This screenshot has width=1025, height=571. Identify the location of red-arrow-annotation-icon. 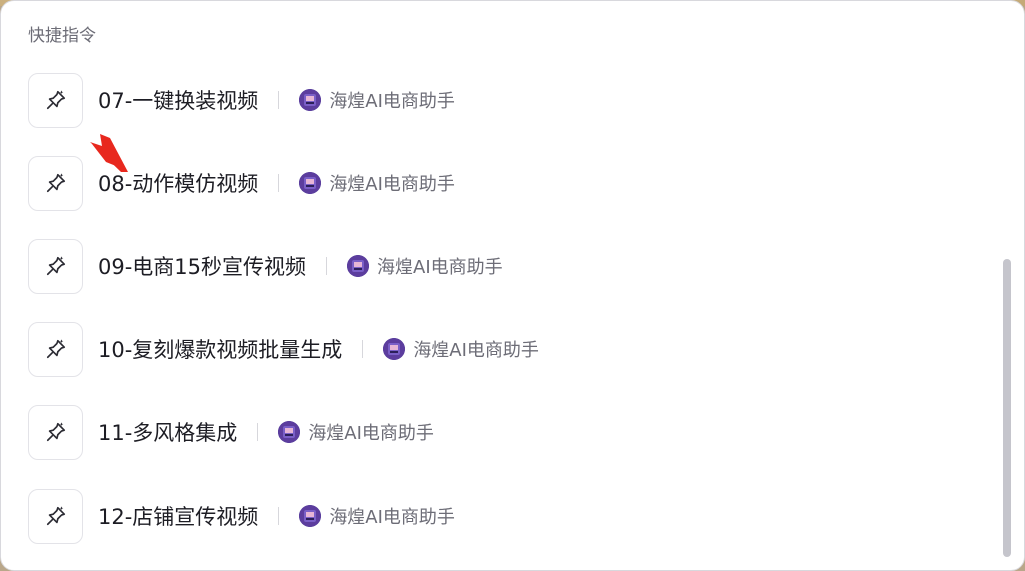
(109, 153).